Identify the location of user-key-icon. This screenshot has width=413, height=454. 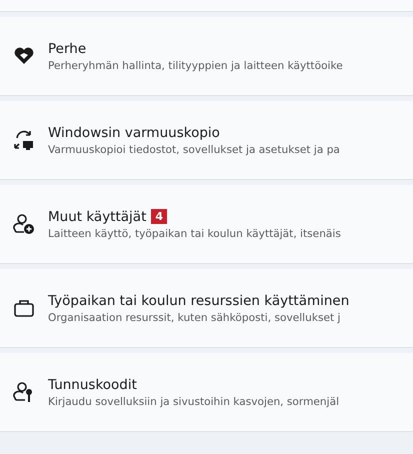
(24, 392).